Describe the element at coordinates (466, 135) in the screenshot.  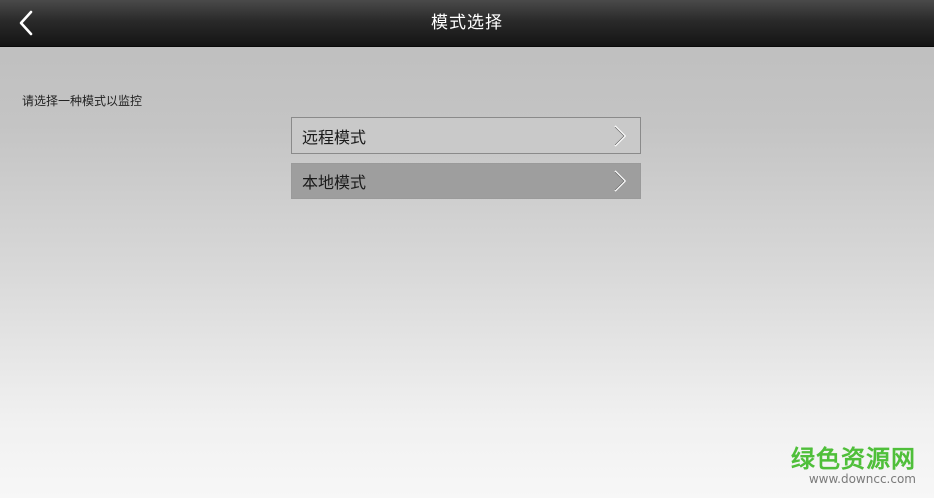
I see `remote-mode-button: 远程模式` at that location.